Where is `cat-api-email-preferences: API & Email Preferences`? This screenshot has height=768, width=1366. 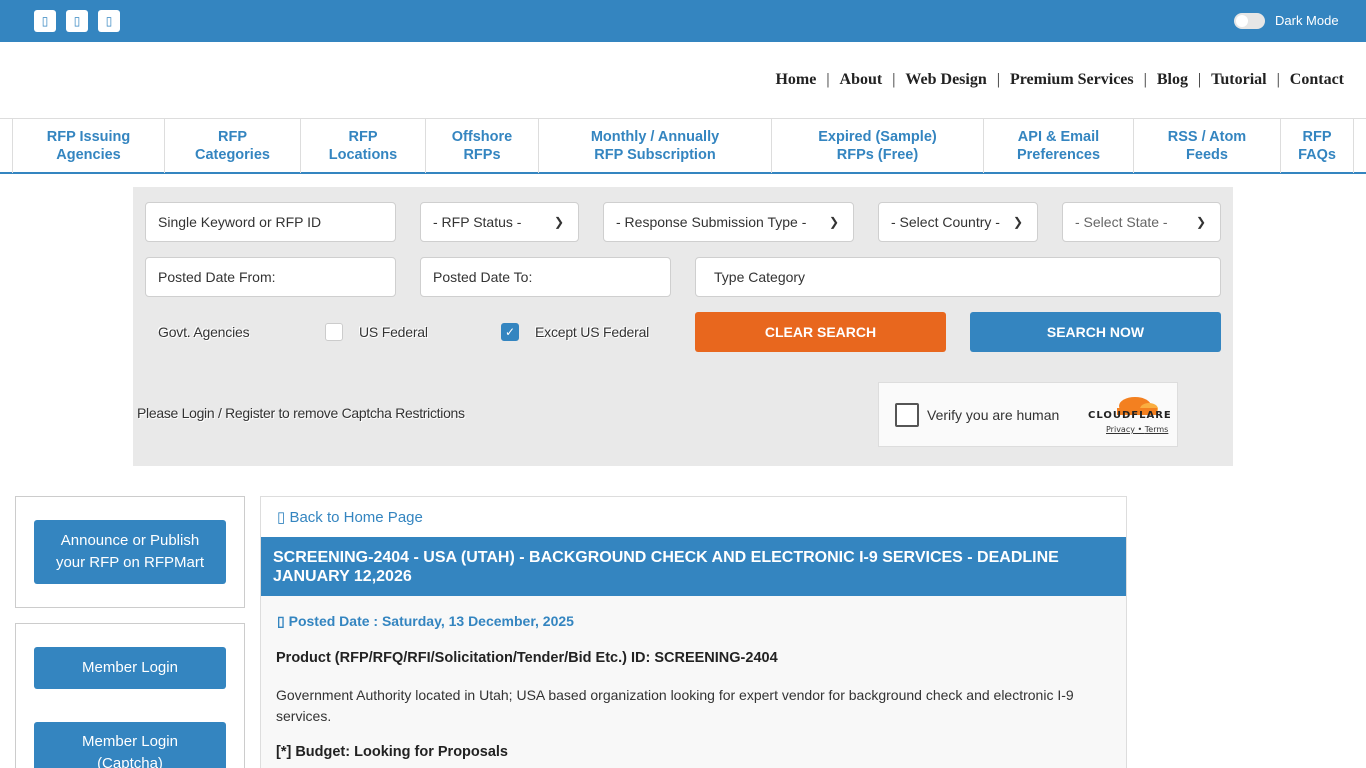 cat-api-email-preferences: API & Email Preferences is located at coordinates (1058, 146).